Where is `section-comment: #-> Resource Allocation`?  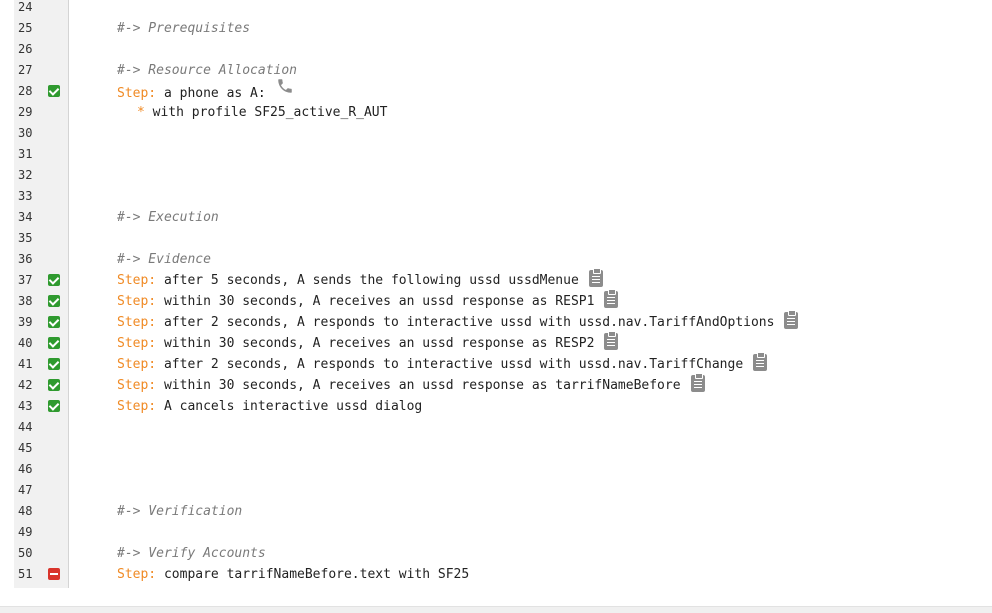 section-comment: #-> Resource Allocation is located at coordinates (207, 70).